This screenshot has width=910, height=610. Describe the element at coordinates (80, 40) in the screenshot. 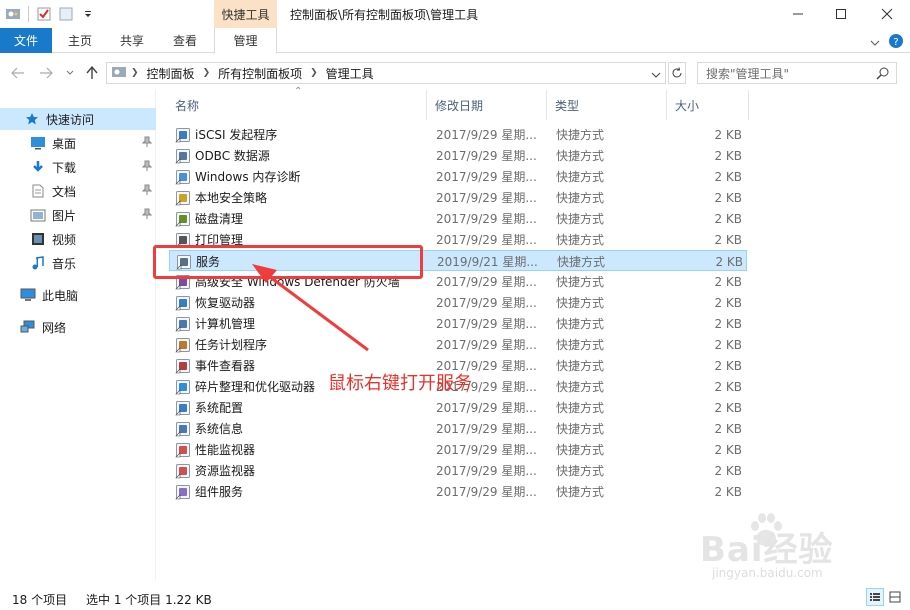

I see `tab-home: 主页` at that location.